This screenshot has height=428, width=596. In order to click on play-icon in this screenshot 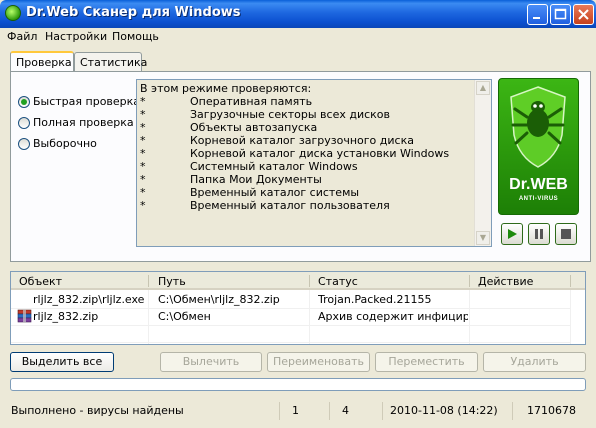, I will do `click(512, 234)`.